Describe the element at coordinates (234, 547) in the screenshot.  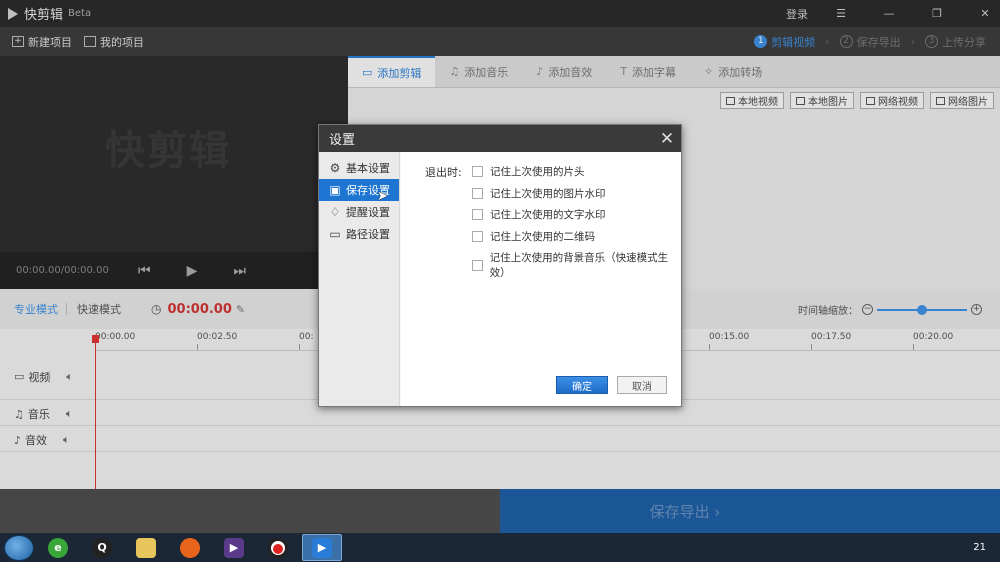
I see `taskbar-app-media: ▶` at that location.